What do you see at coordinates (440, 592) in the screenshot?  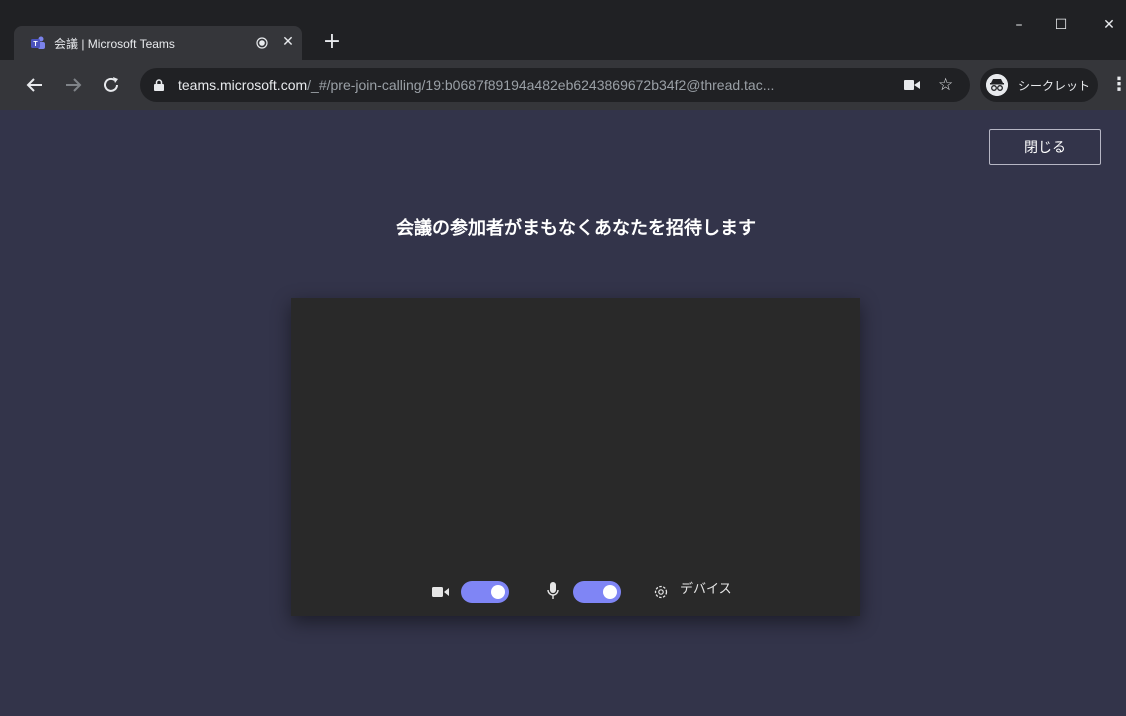 I see `camera-icon` at bounding box center [440, 592].